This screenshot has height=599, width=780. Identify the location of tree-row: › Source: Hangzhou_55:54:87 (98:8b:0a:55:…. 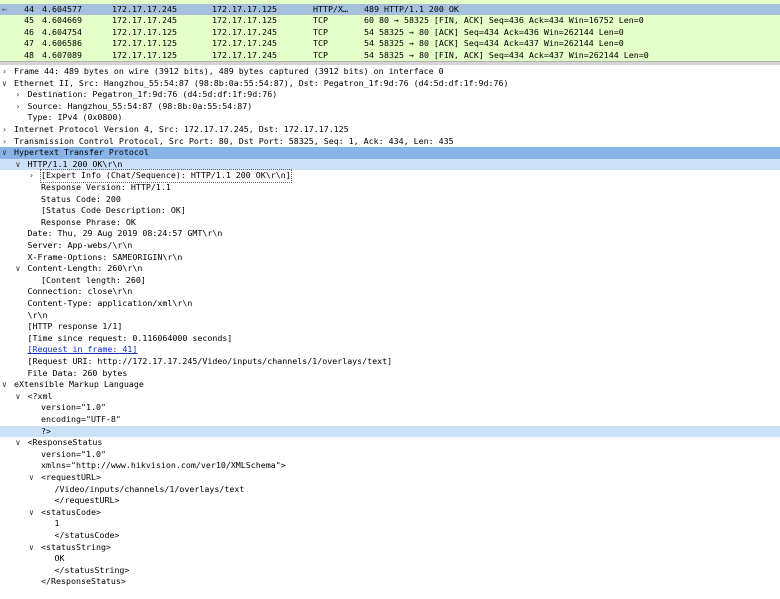
(390, 107).